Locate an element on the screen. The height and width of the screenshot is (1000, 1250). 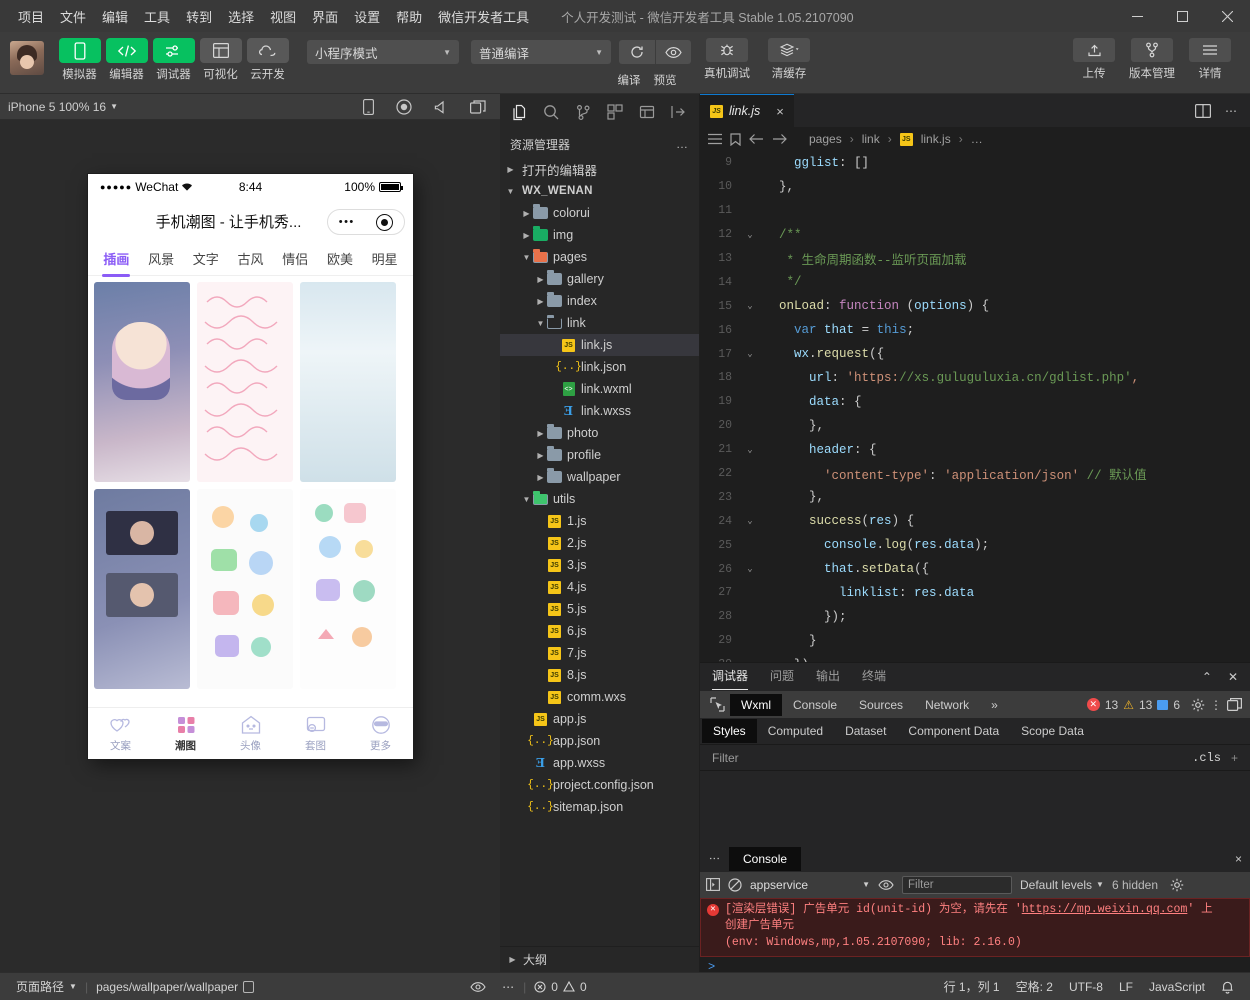
extensions-icon is located at coordinates (615, 112).